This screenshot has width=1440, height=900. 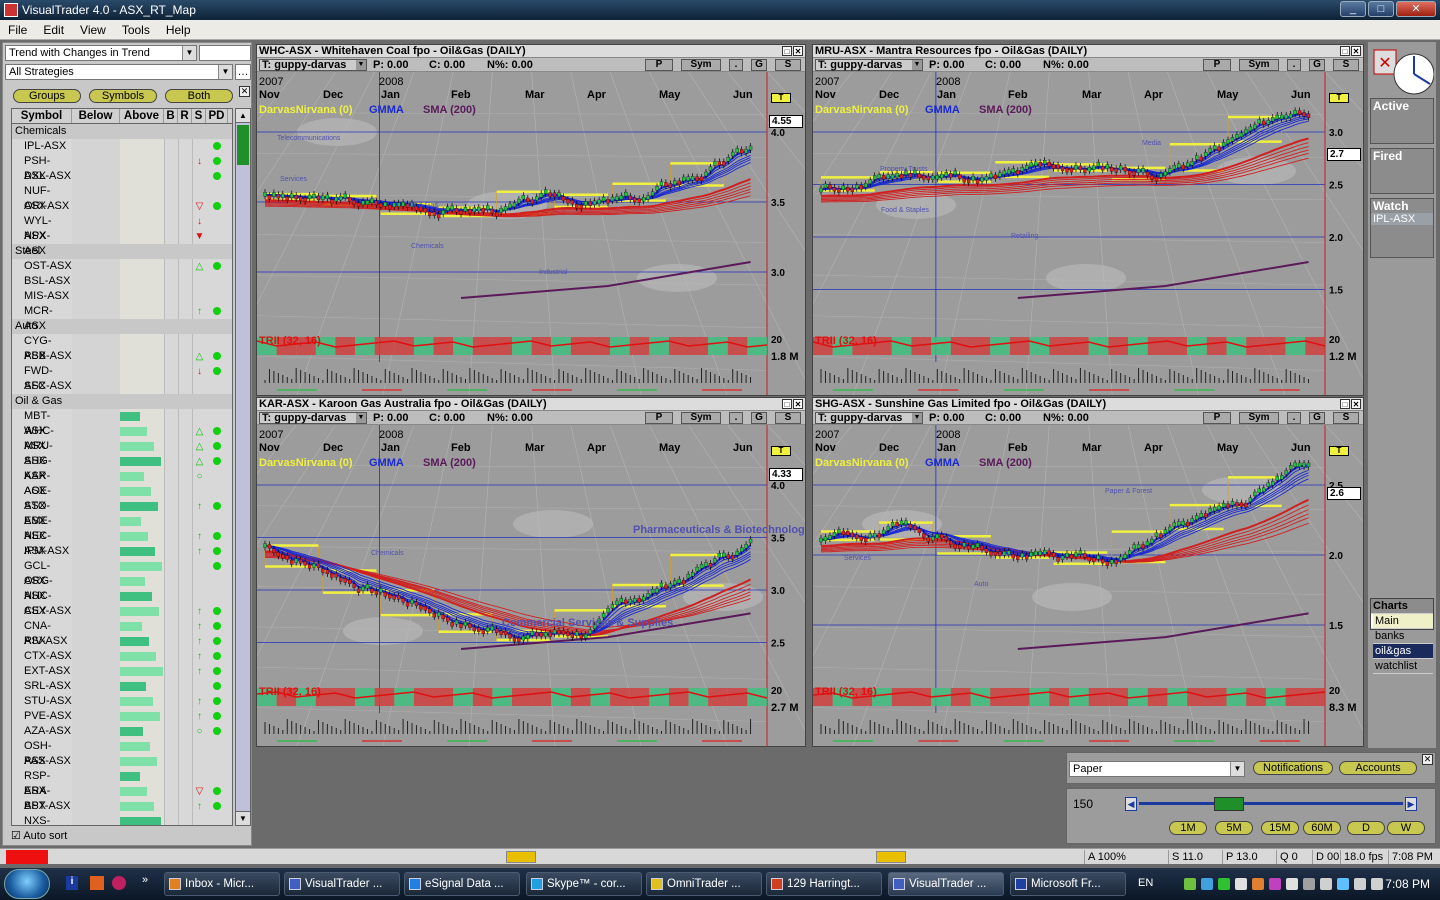 I want to click on table-row: STO-ASX ↑, so click(x=122, y=513).